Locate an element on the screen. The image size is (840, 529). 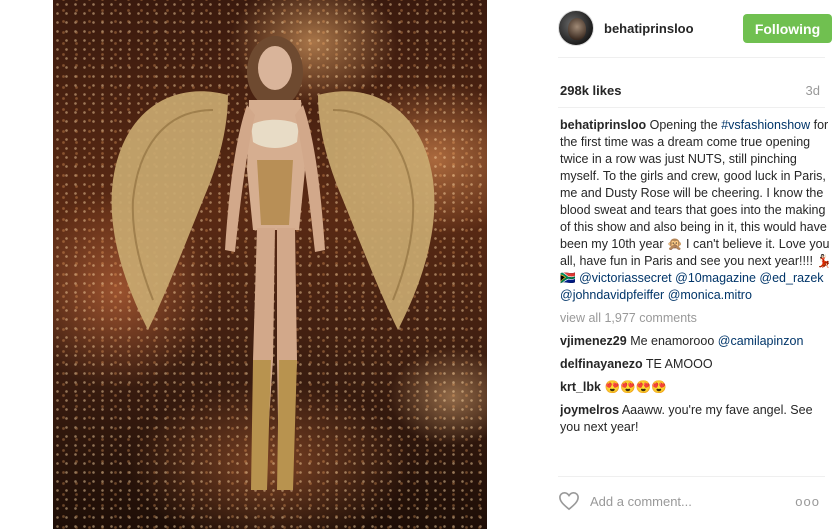
likes-divider is located at coordinates (691, 107).